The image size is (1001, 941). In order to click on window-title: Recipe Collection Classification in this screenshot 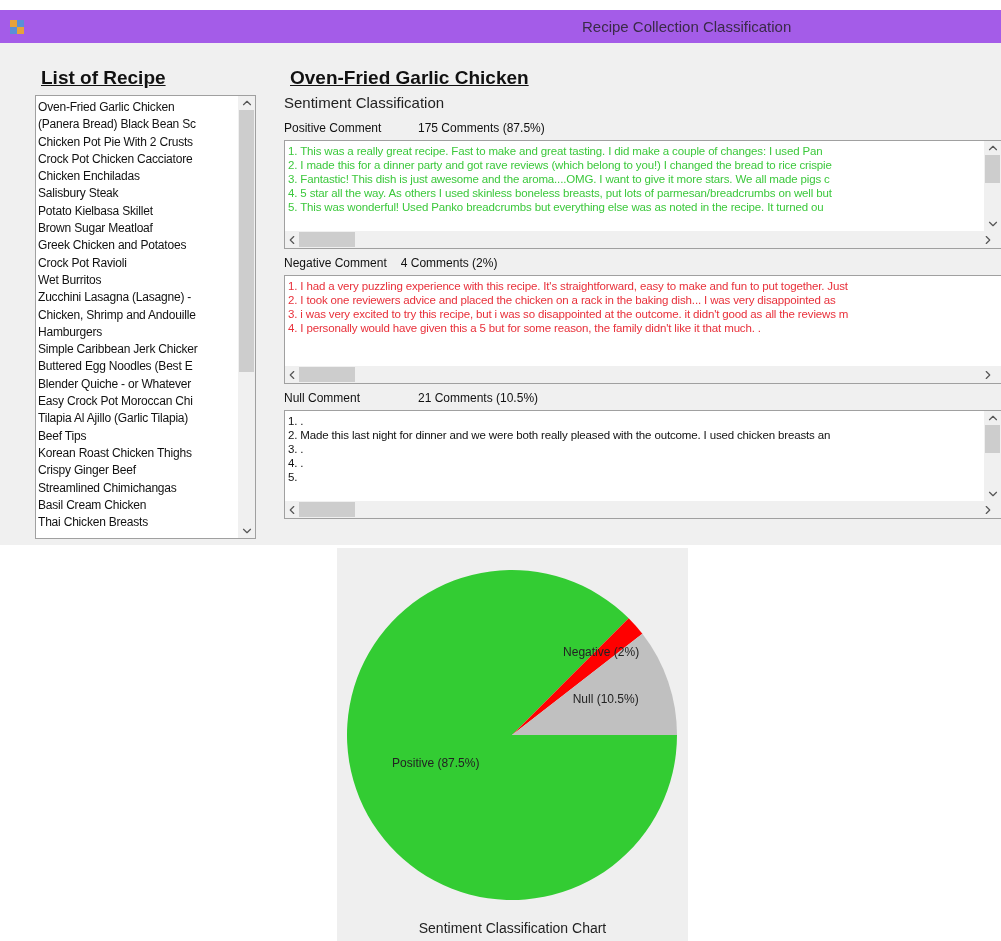, I will do `click(687, 26)`.